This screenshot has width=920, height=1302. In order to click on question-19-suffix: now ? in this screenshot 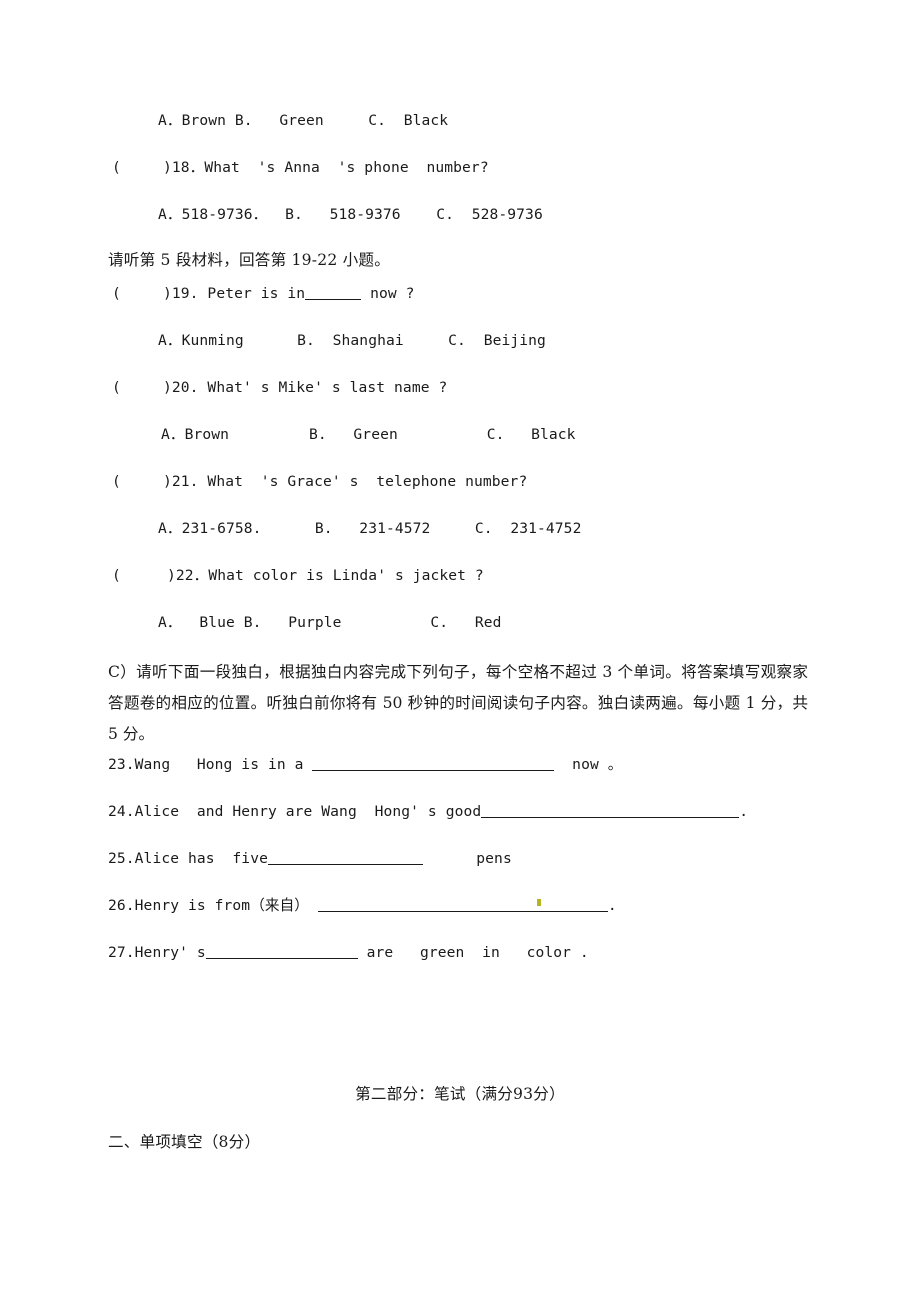, I will do `click(388, 293)`.